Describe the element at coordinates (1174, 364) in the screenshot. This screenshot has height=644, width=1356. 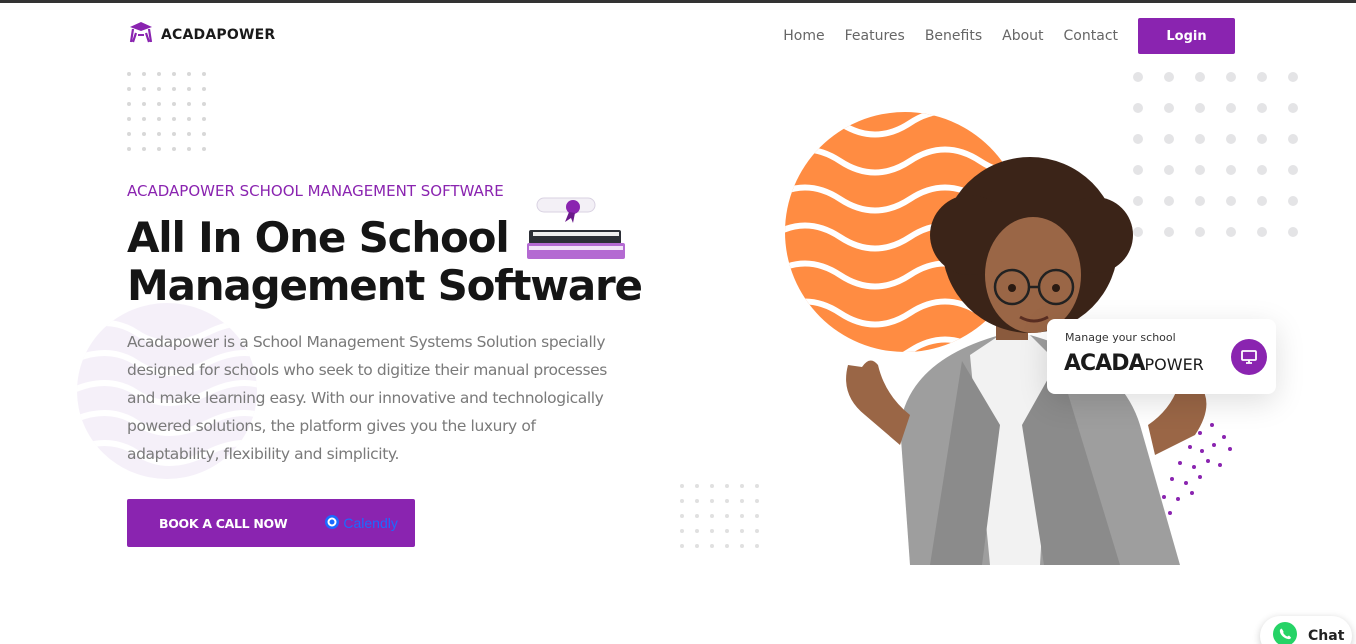
I see `card-brand-light: POWER` at that location.